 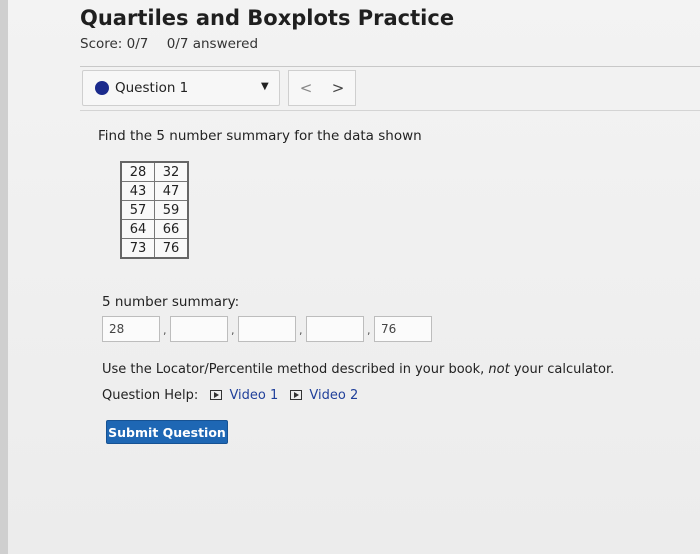 I want to click on help-label: Question Help:, so click(x=150, y=395).